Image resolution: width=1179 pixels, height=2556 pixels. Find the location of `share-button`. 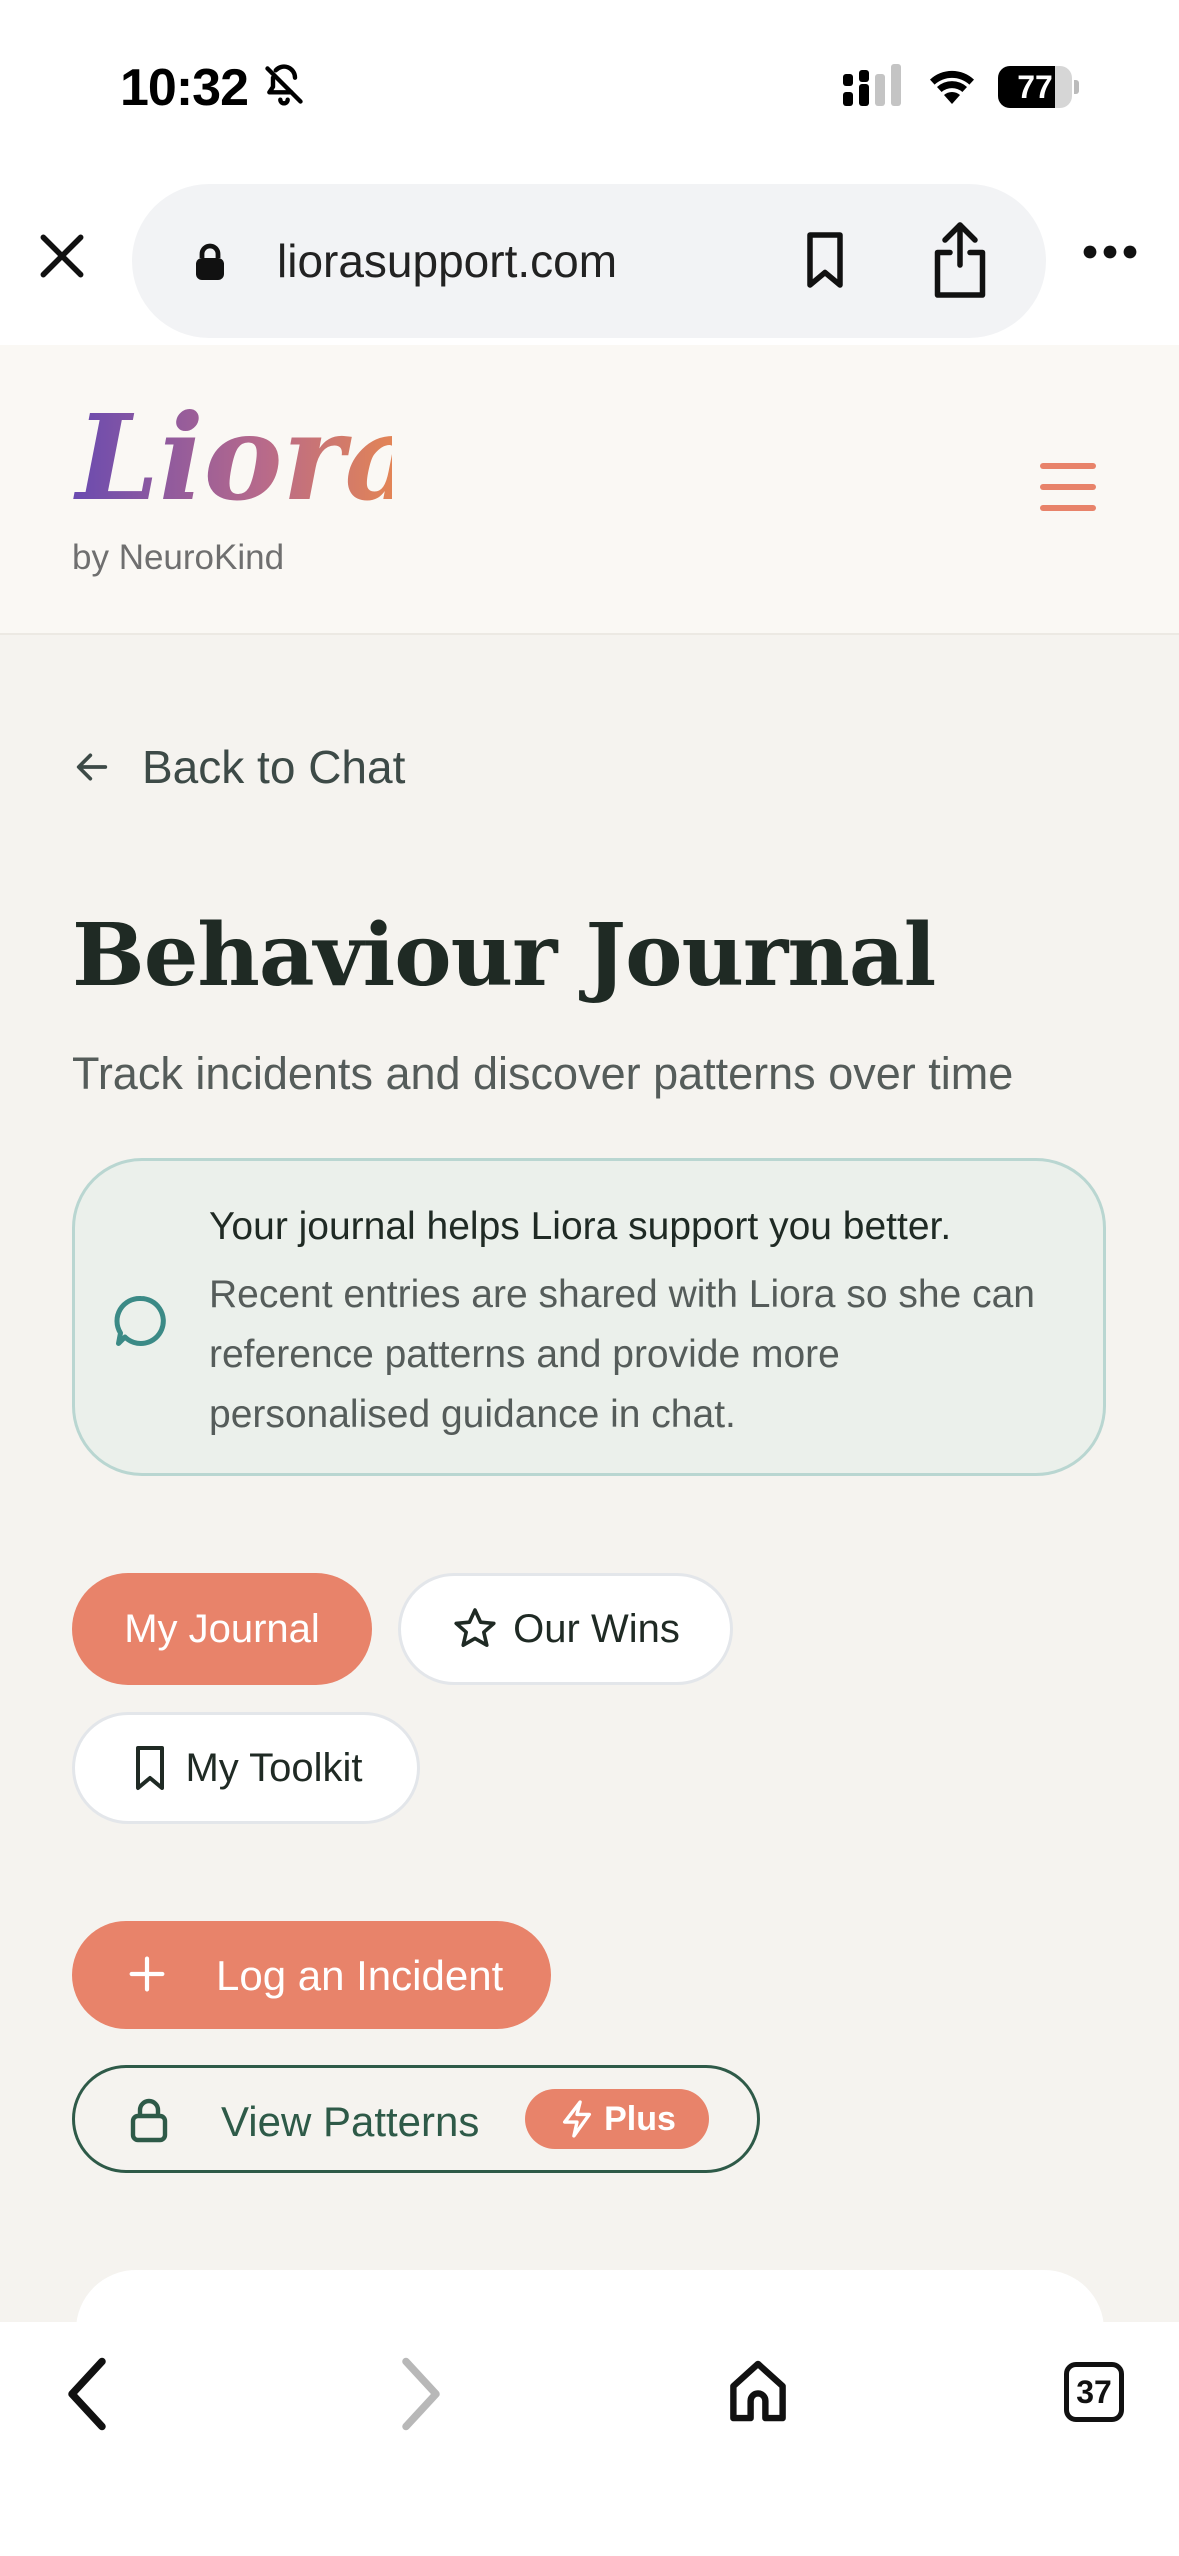

share-button is located at coordinates (960, 262).